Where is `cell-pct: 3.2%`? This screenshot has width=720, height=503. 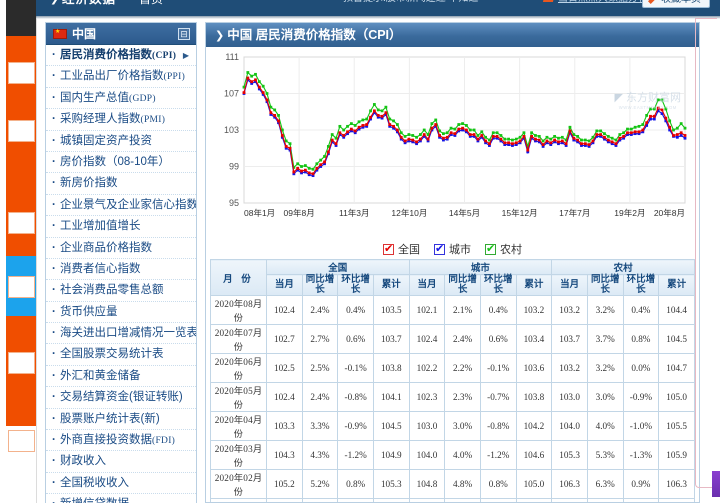
cell-pct: 3.2% is located at coordinates (605, 368).